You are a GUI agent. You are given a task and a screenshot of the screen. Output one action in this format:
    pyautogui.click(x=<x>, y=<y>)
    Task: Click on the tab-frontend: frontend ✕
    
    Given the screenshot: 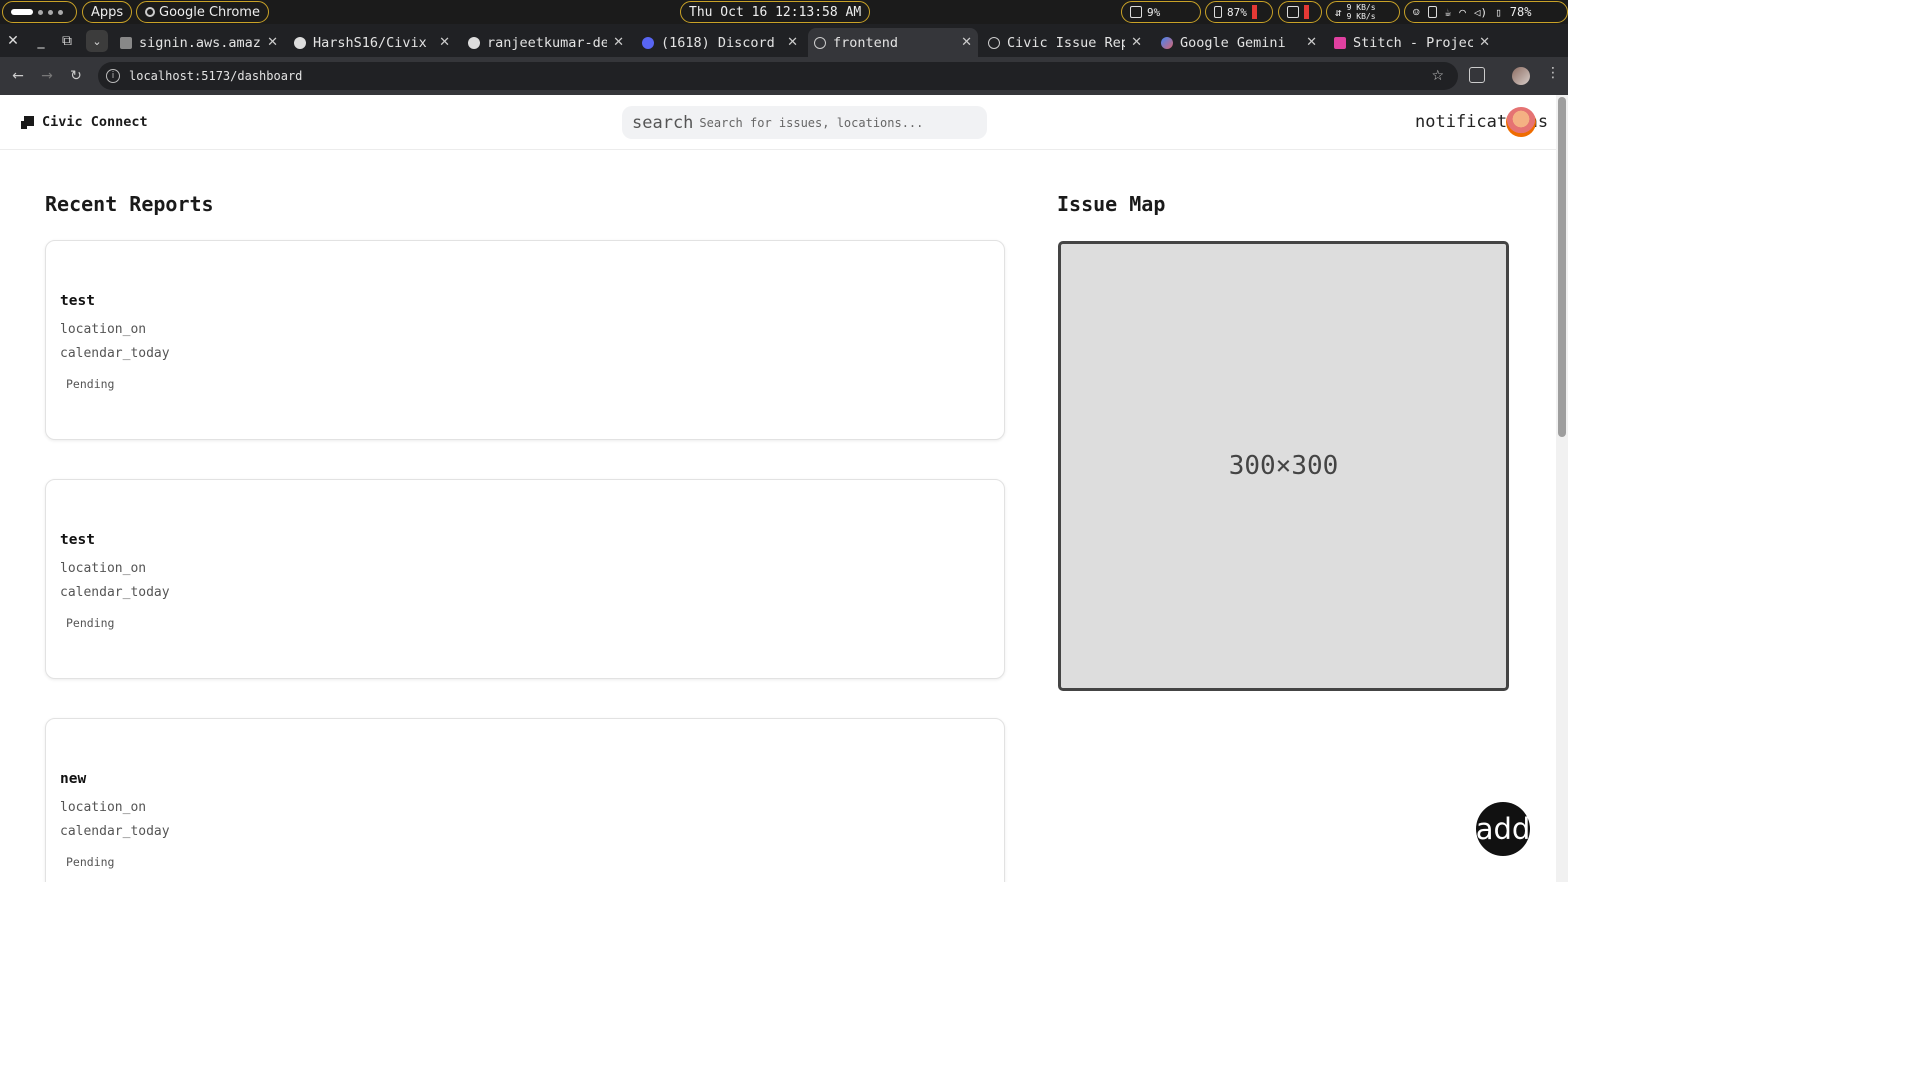 What is the action you would take?
    pyautogui.click(x=893, y=42)
    